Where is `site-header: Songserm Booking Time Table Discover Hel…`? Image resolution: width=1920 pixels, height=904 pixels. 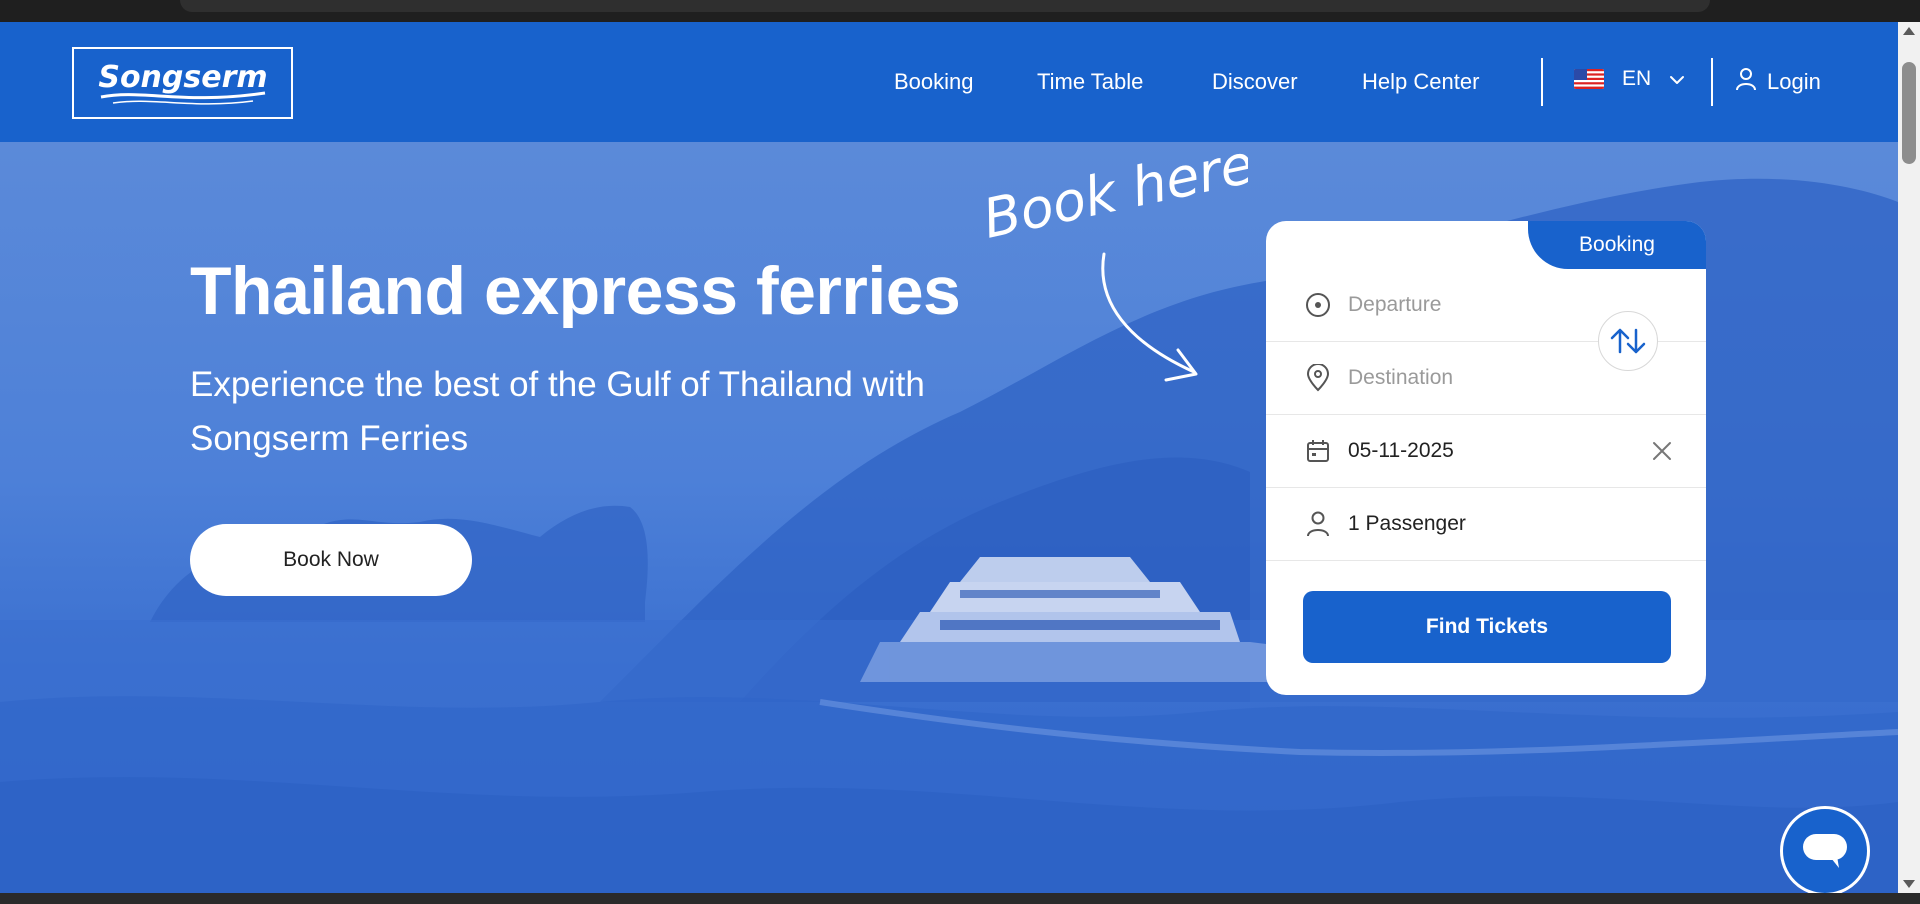
site-header: Songserm Booking Time Table Discover Hel… is located at coordinates (949, 82).